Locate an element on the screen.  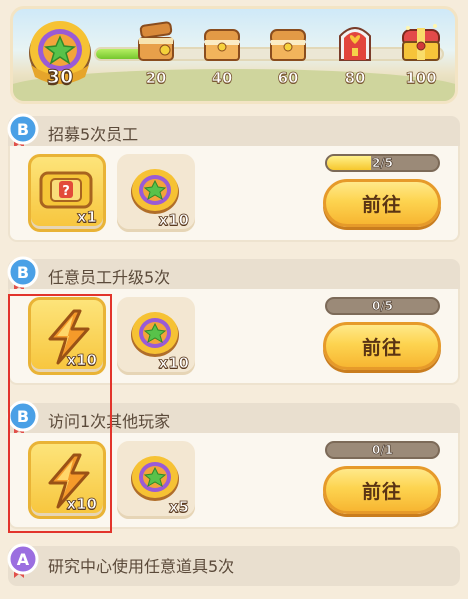
task-progress-bar: 0/1 is located at coordinates (382, 450).